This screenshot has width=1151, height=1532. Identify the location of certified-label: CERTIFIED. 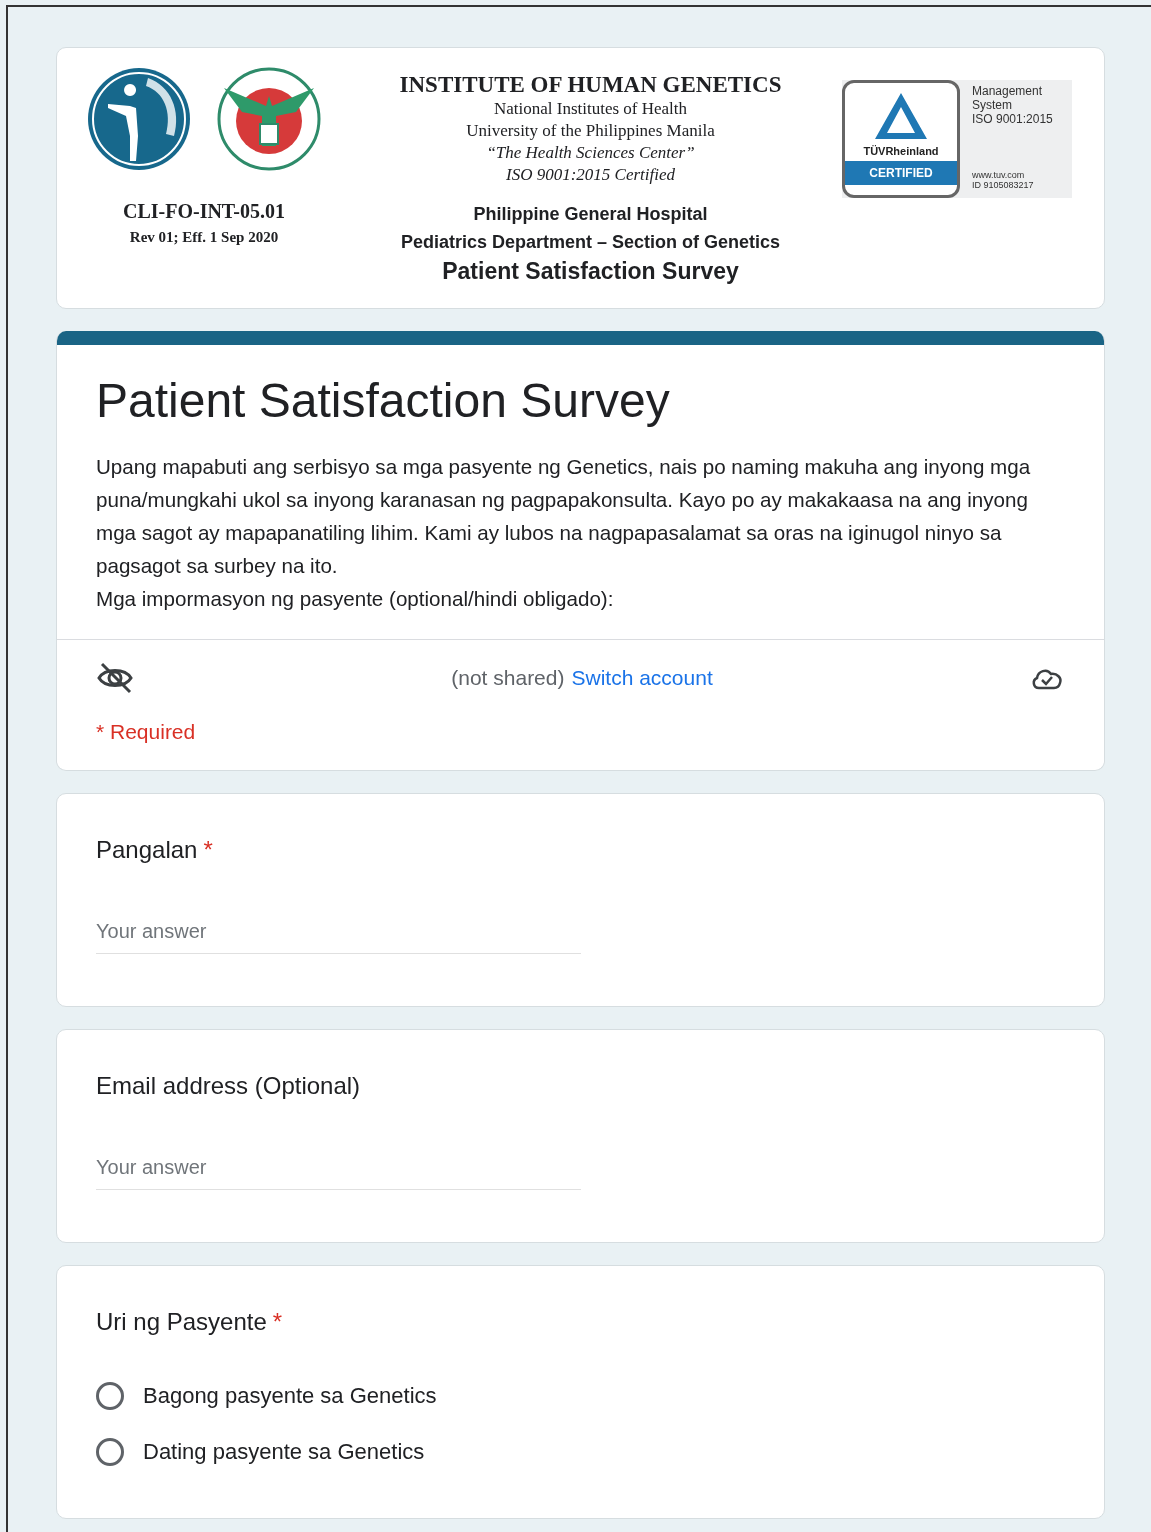
(901, 173).